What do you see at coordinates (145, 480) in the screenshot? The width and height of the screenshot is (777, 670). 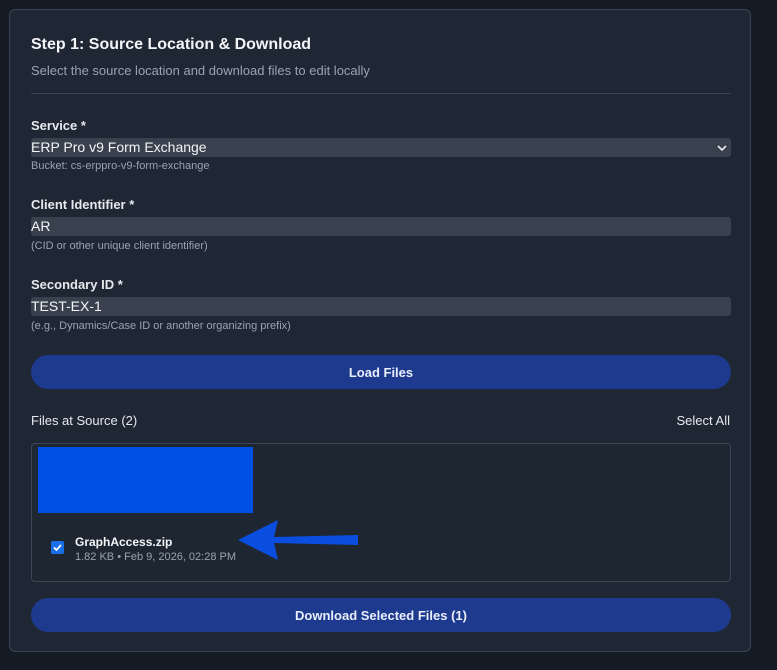 I see `redaction-block` at bounding box center [145, 480].